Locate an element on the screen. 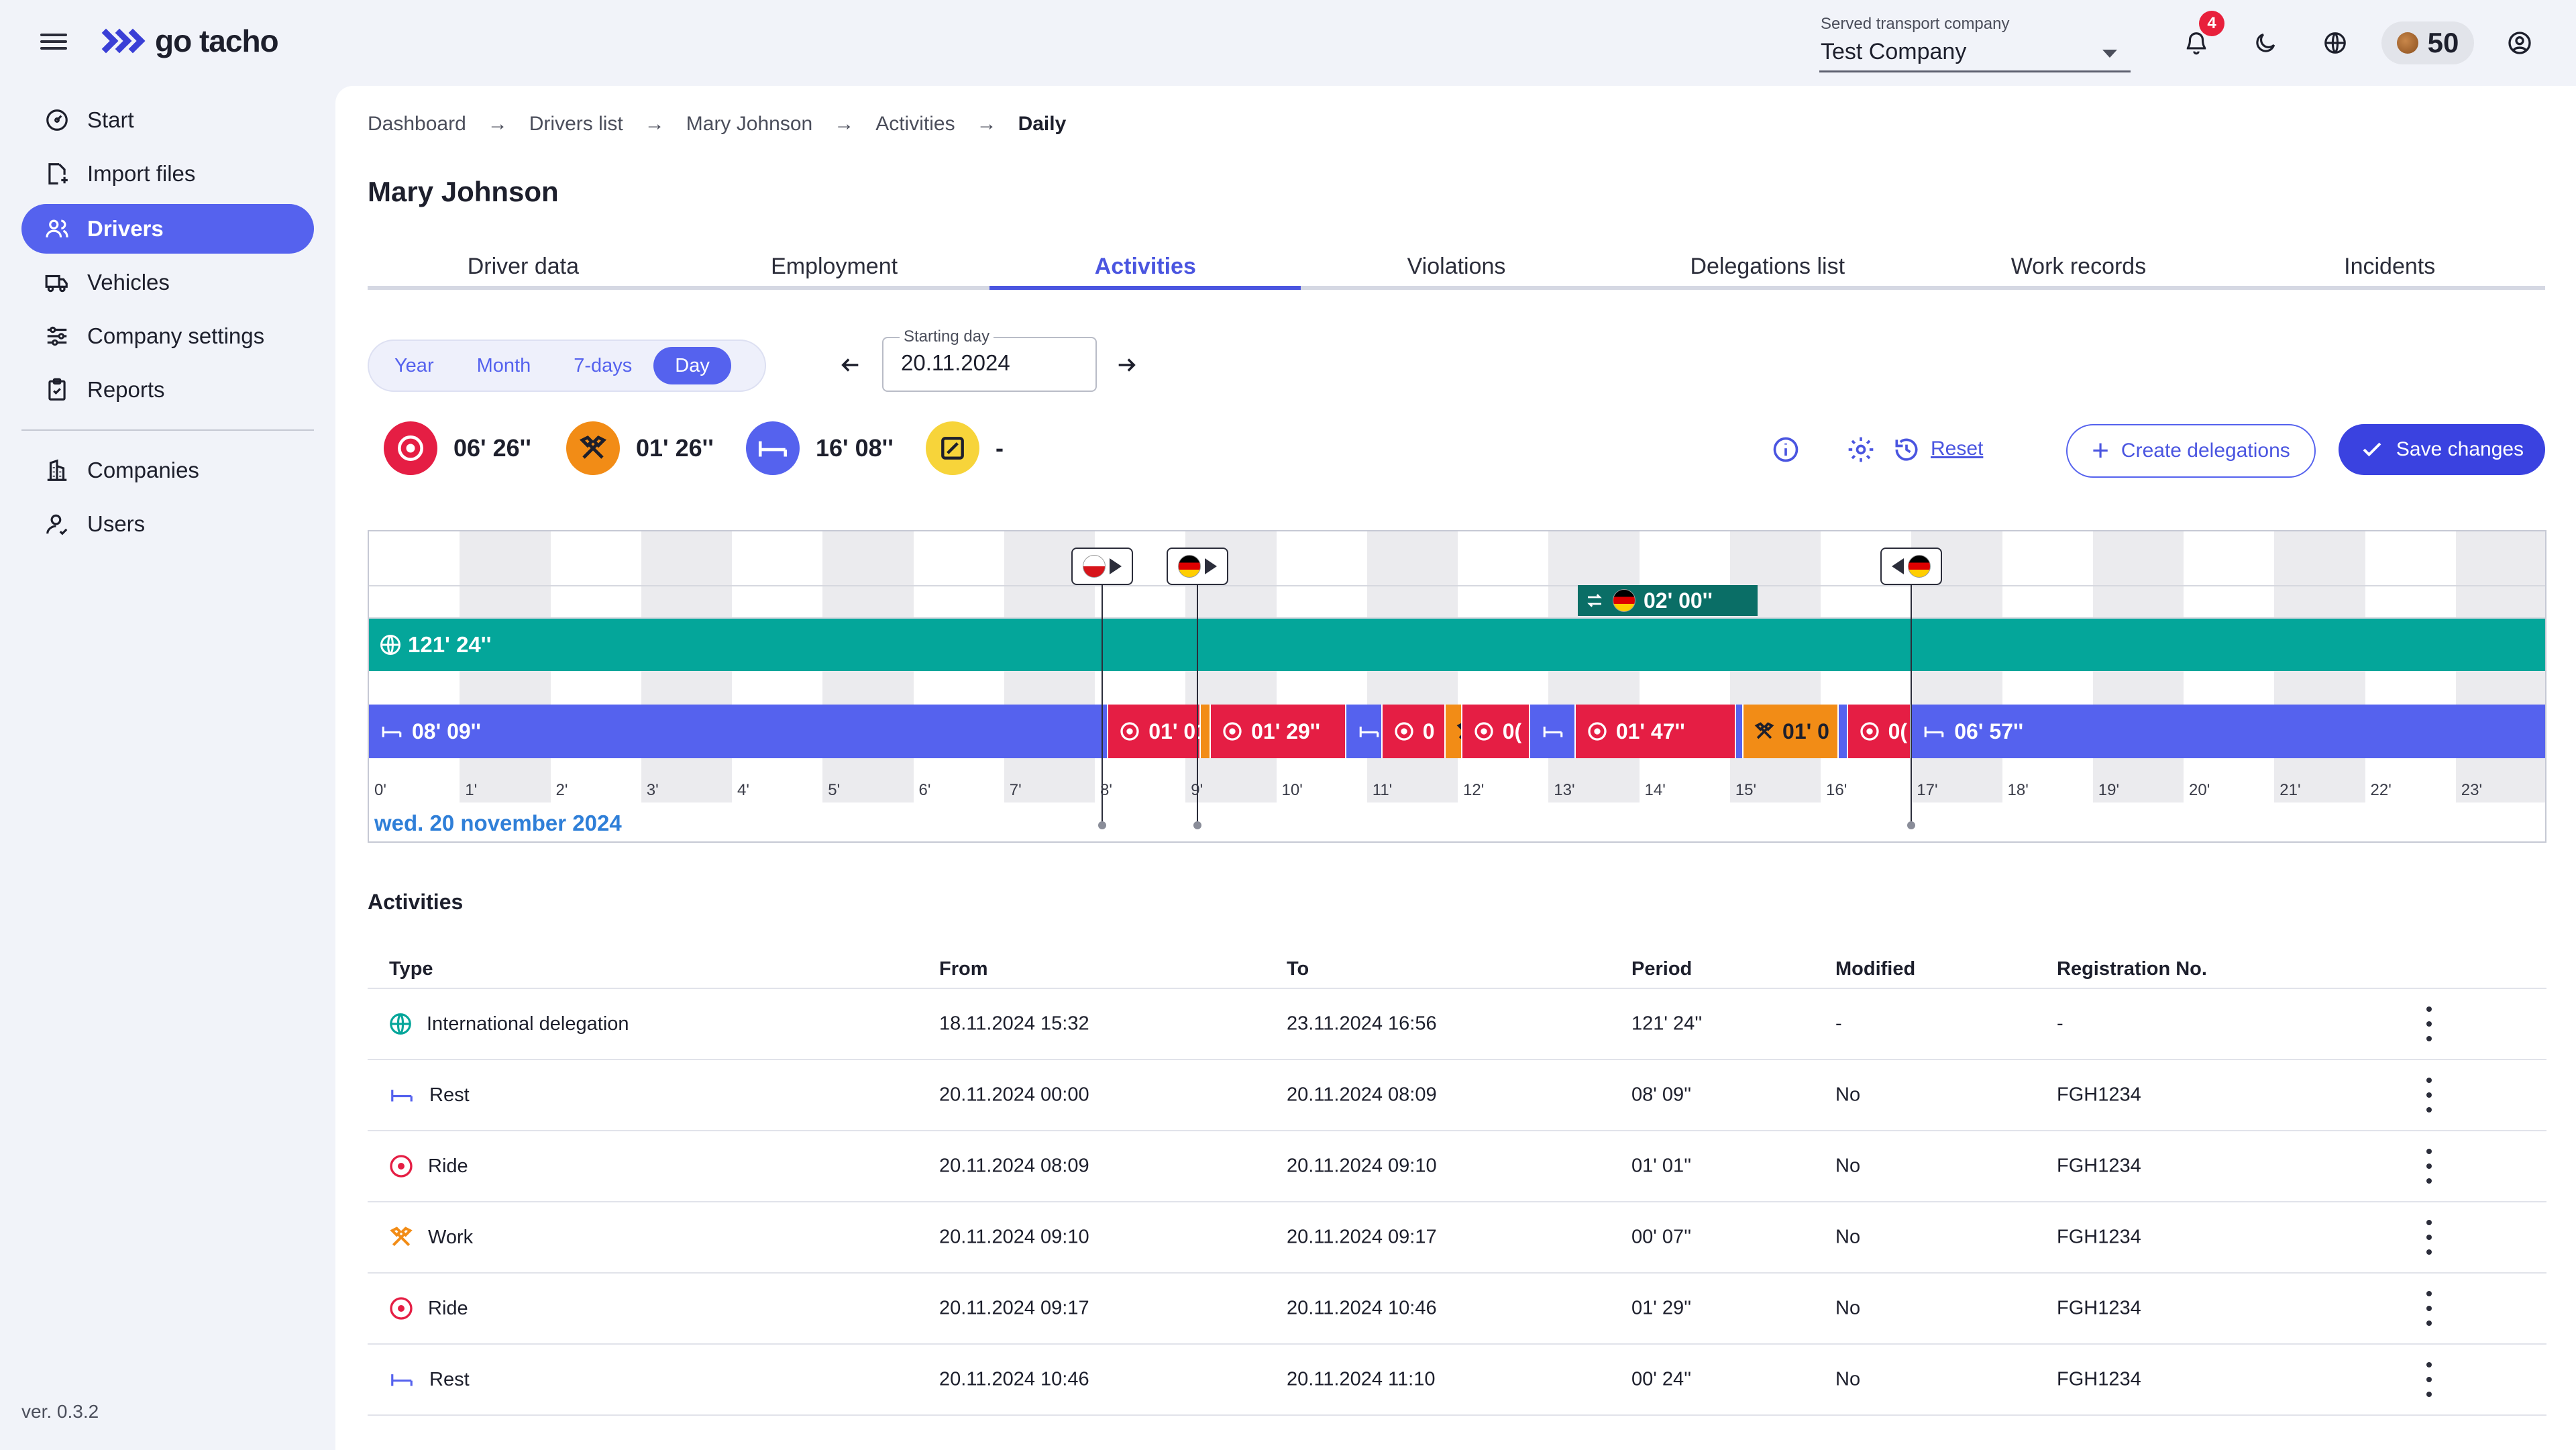 This screenshot has height=1450, width=2576. sidebar-item-company-settings: Company settings is located at coordinates (167, 336).